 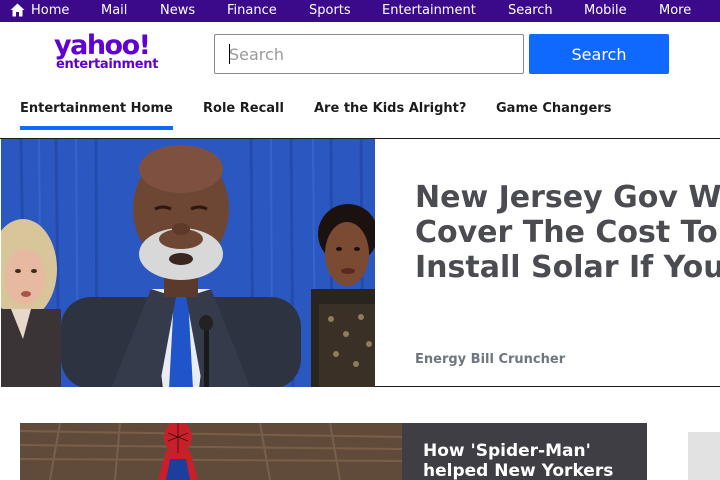 I want to click on active-tab-indicator, so click(x=96, y=128).